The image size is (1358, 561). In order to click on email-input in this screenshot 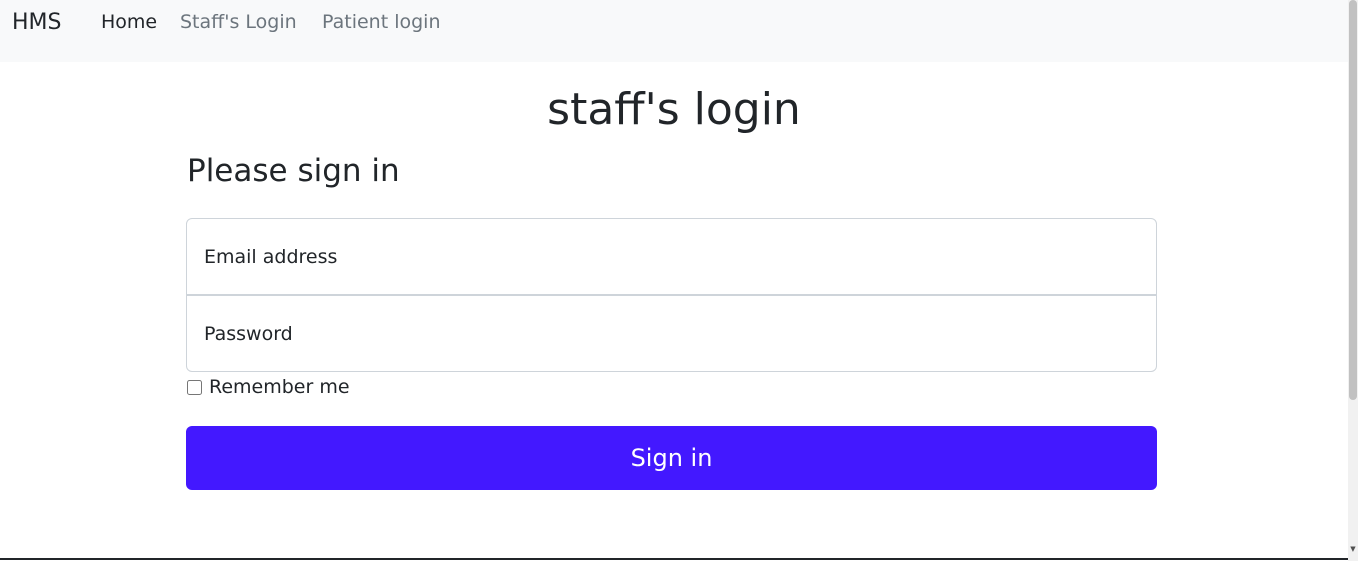, I will do `click(671, 256)`.